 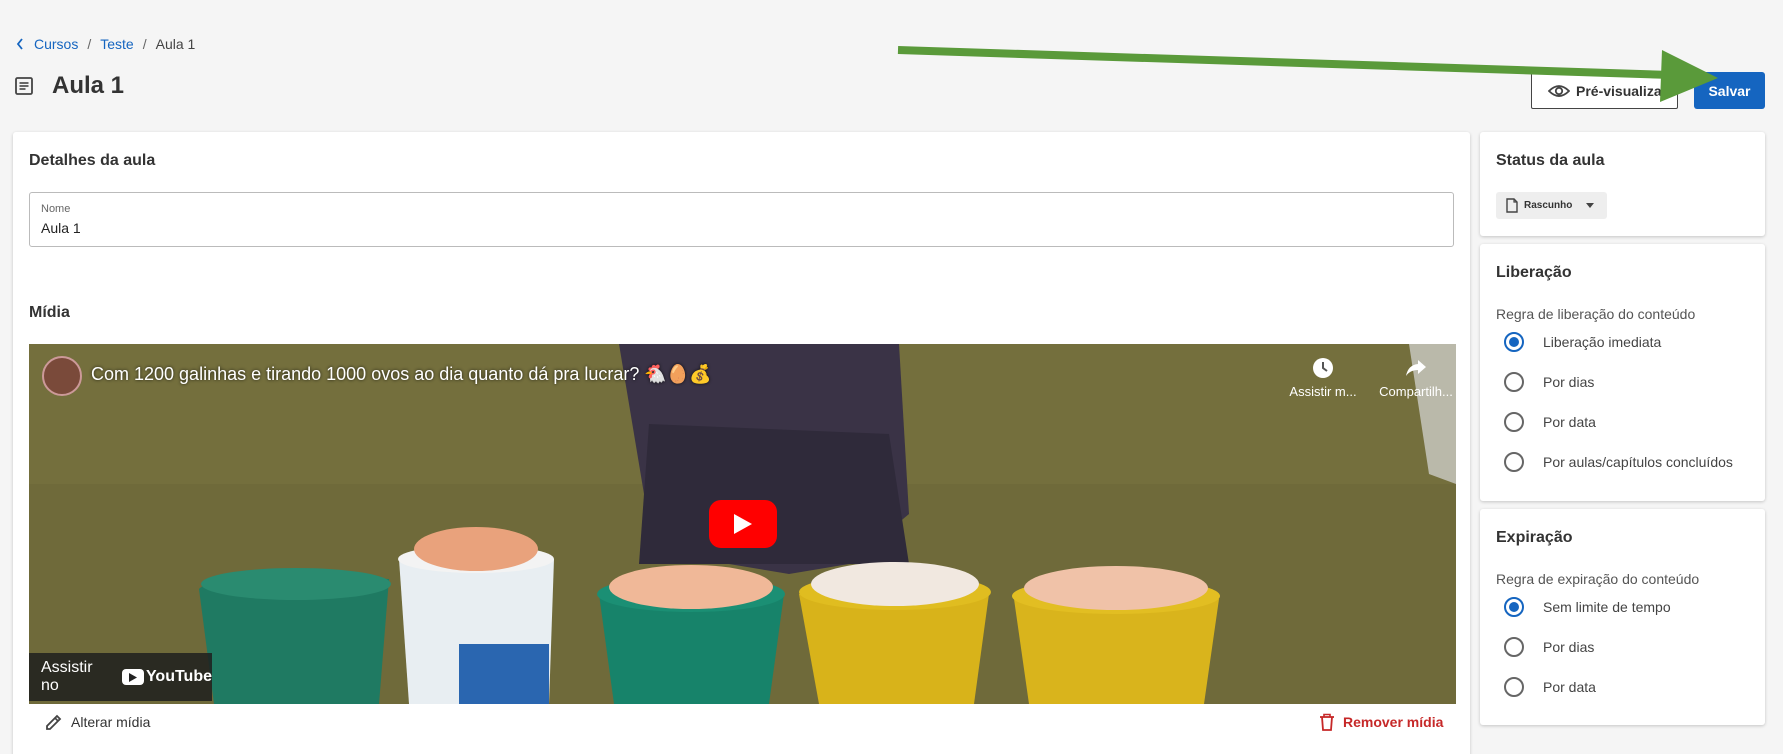 I want to click on breadcrumb: Cursos / Teste / Aula 1, so click(x=105, y=44).